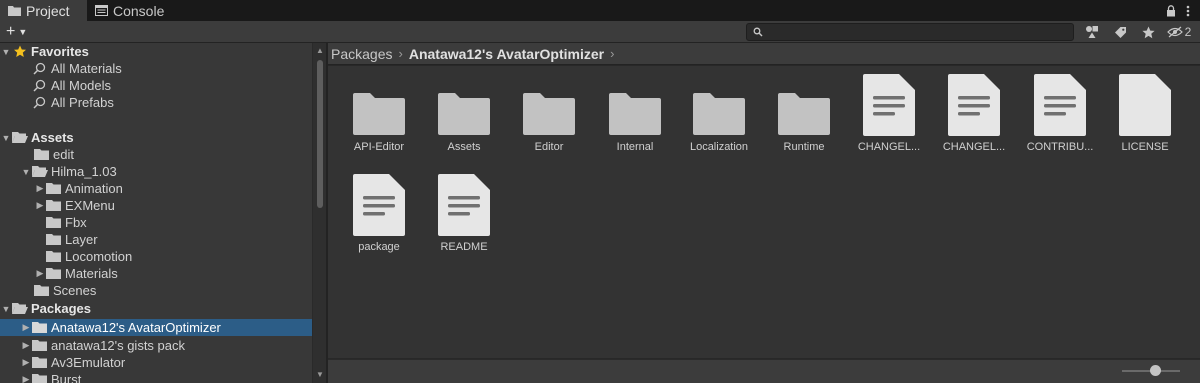 The width and height of the screenshot is (1200, 383). I want to click on tree-scrollbar: ▲ ▼, so click(319, 213).